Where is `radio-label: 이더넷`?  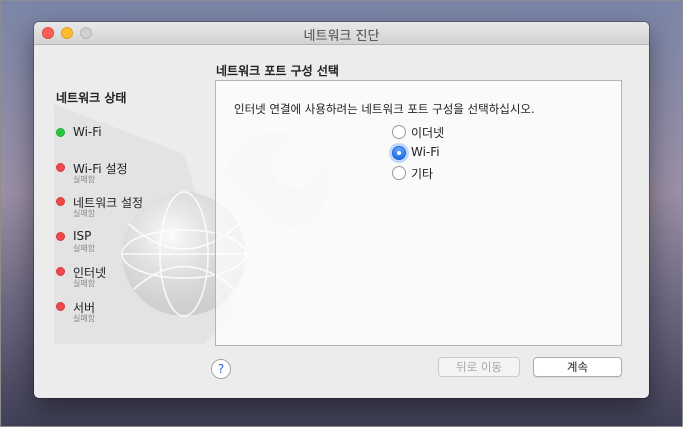 radio-label: 이더넷 is located at coordinates (427, 132).